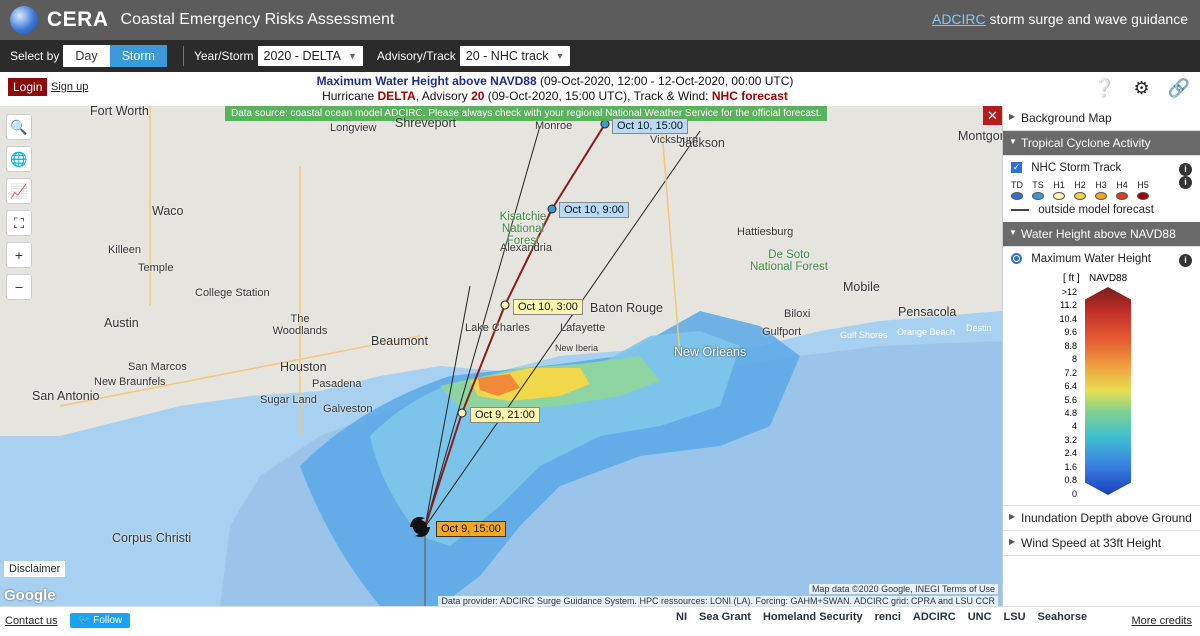 Image resolution: width=1200 pixels, height=636 pixels. I want to click on storm-type: Hurricane, so click(348, 96).